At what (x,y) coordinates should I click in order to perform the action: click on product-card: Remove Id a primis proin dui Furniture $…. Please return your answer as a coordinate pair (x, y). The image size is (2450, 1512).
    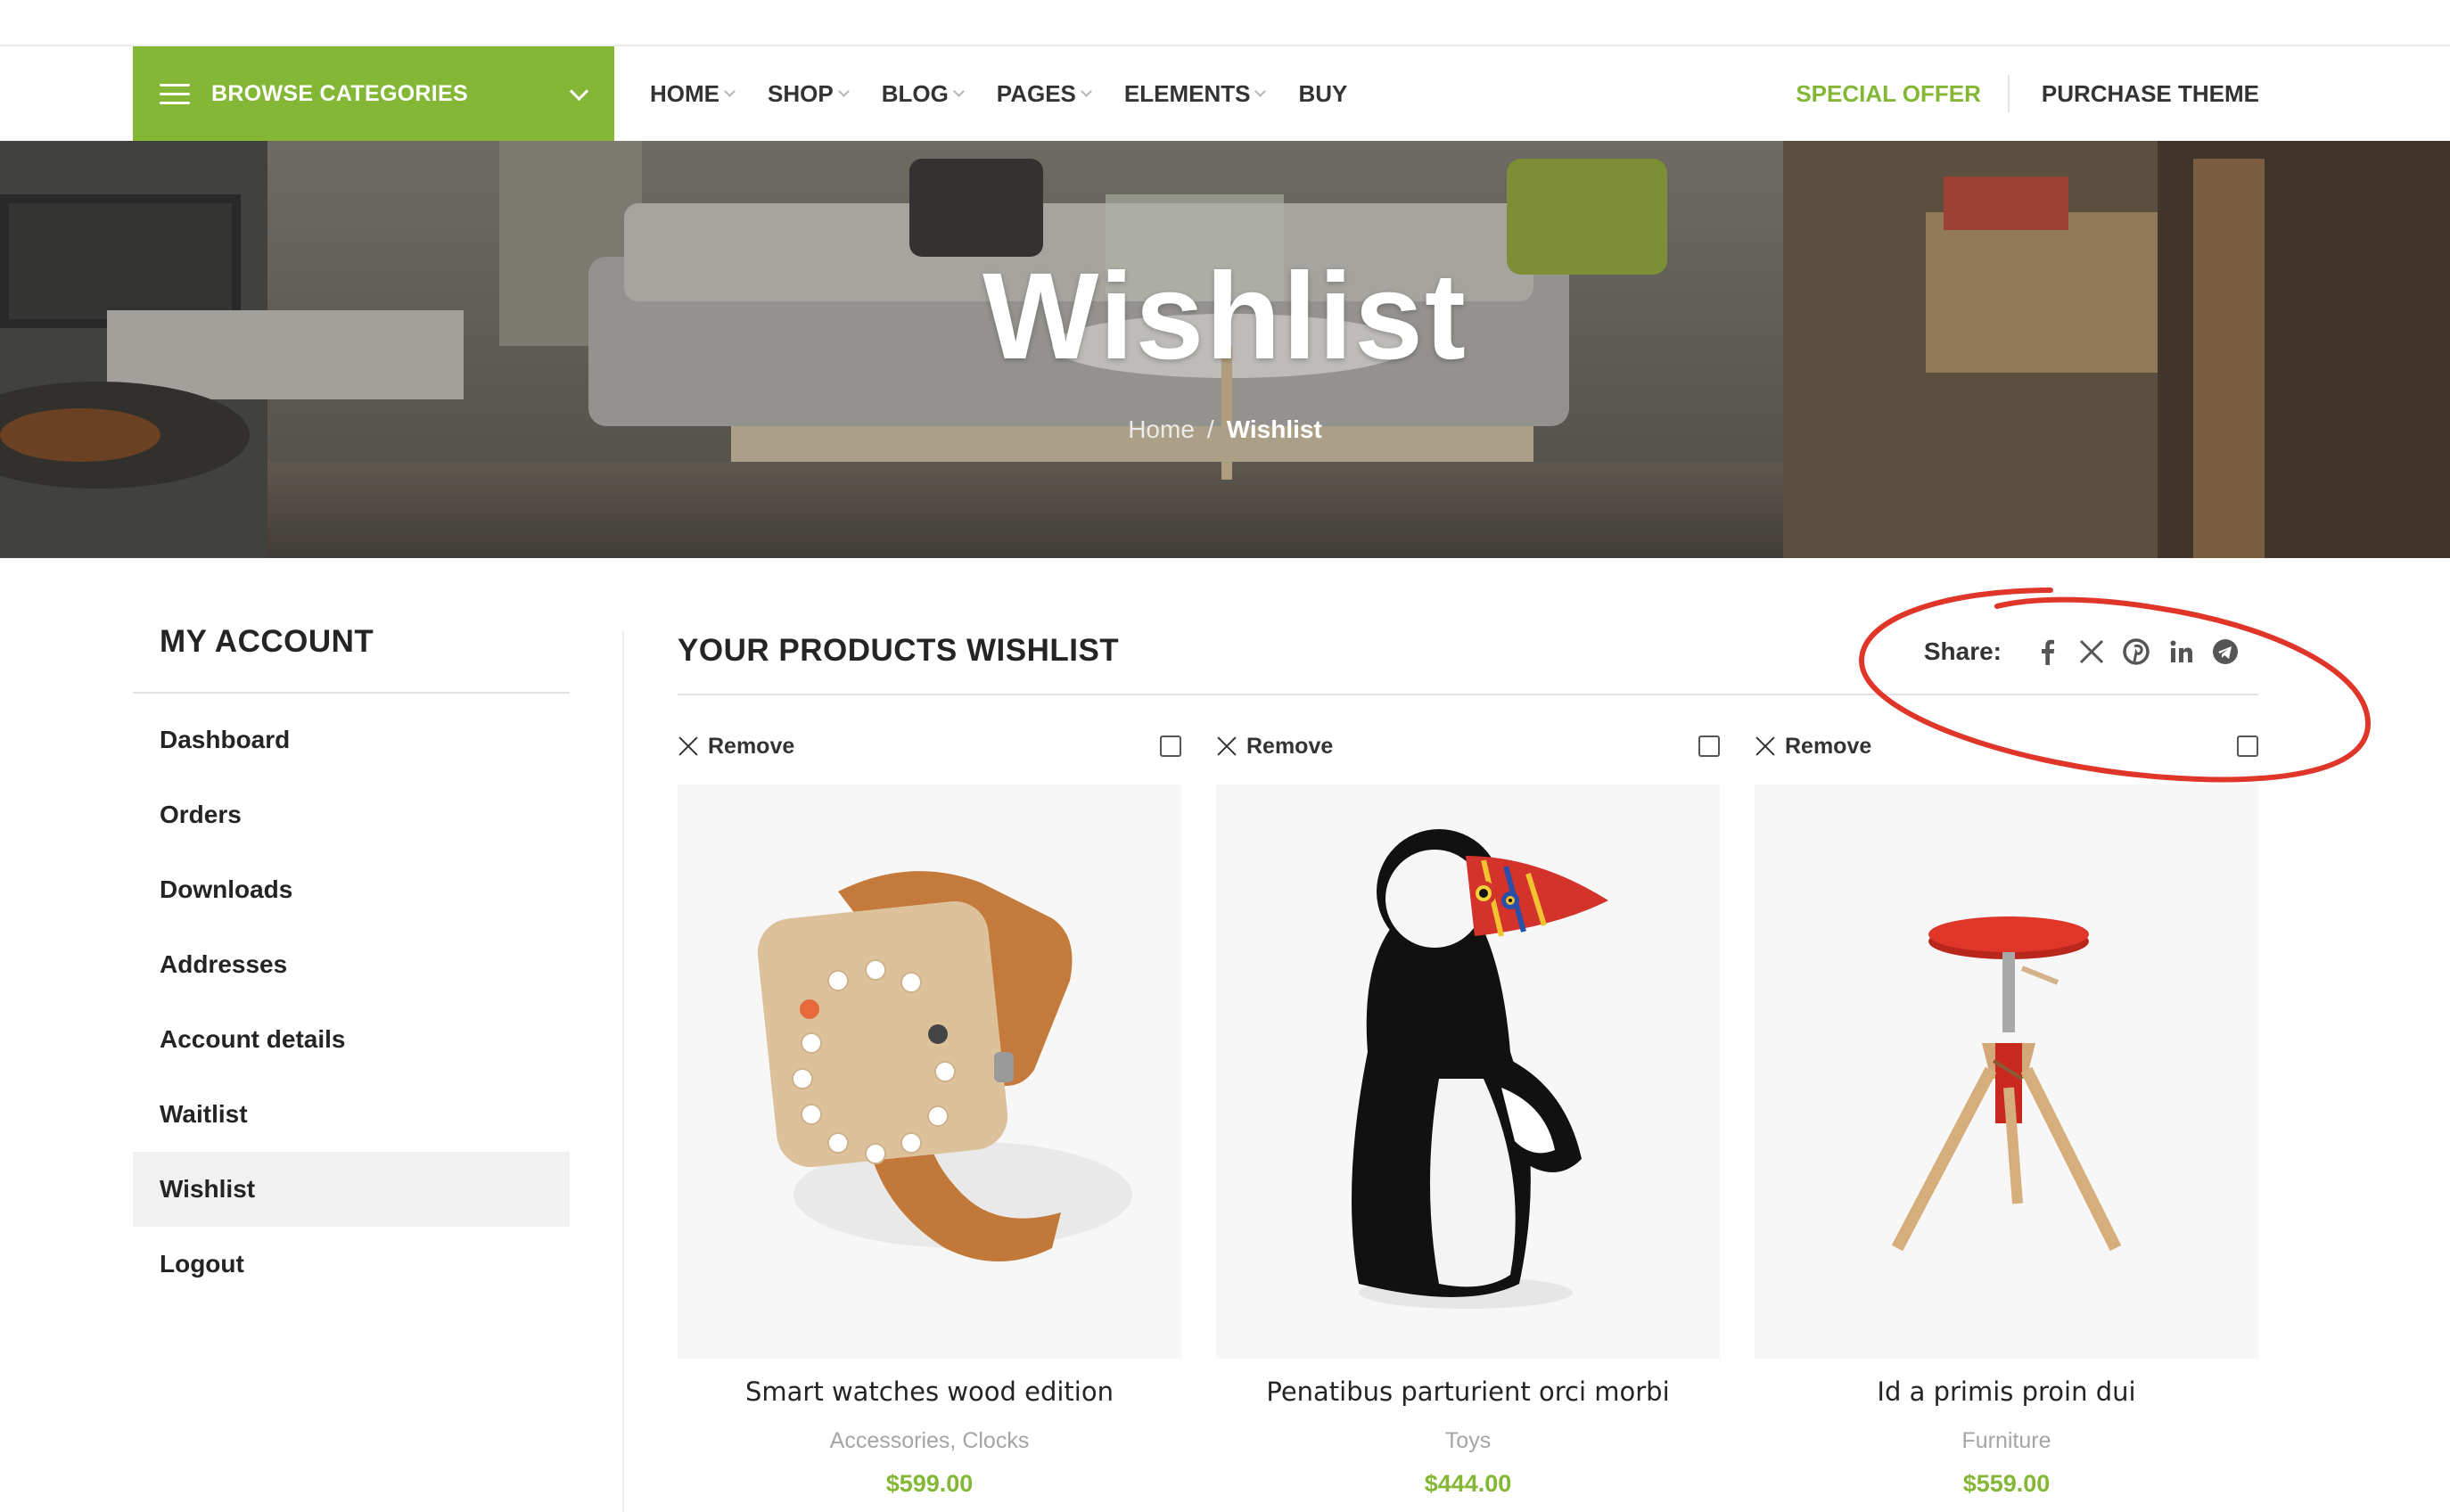
    Looking at the image, I should click on (2006, 1111).